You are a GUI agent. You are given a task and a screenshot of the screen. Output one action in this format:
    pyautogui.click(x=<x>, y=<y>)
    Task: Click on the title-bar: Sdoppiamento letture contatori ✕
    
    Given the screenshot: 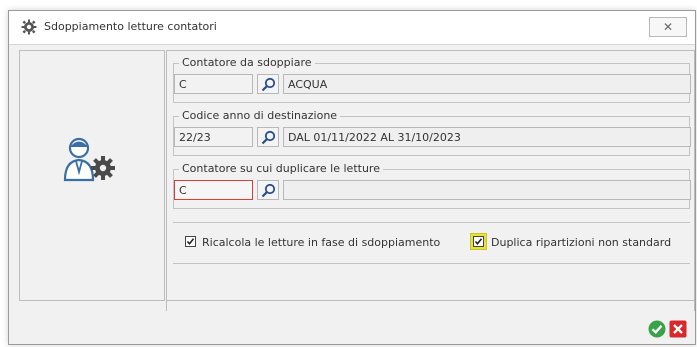 What is the action you would take?
    pyautogui.click(x=352, y=28)
    